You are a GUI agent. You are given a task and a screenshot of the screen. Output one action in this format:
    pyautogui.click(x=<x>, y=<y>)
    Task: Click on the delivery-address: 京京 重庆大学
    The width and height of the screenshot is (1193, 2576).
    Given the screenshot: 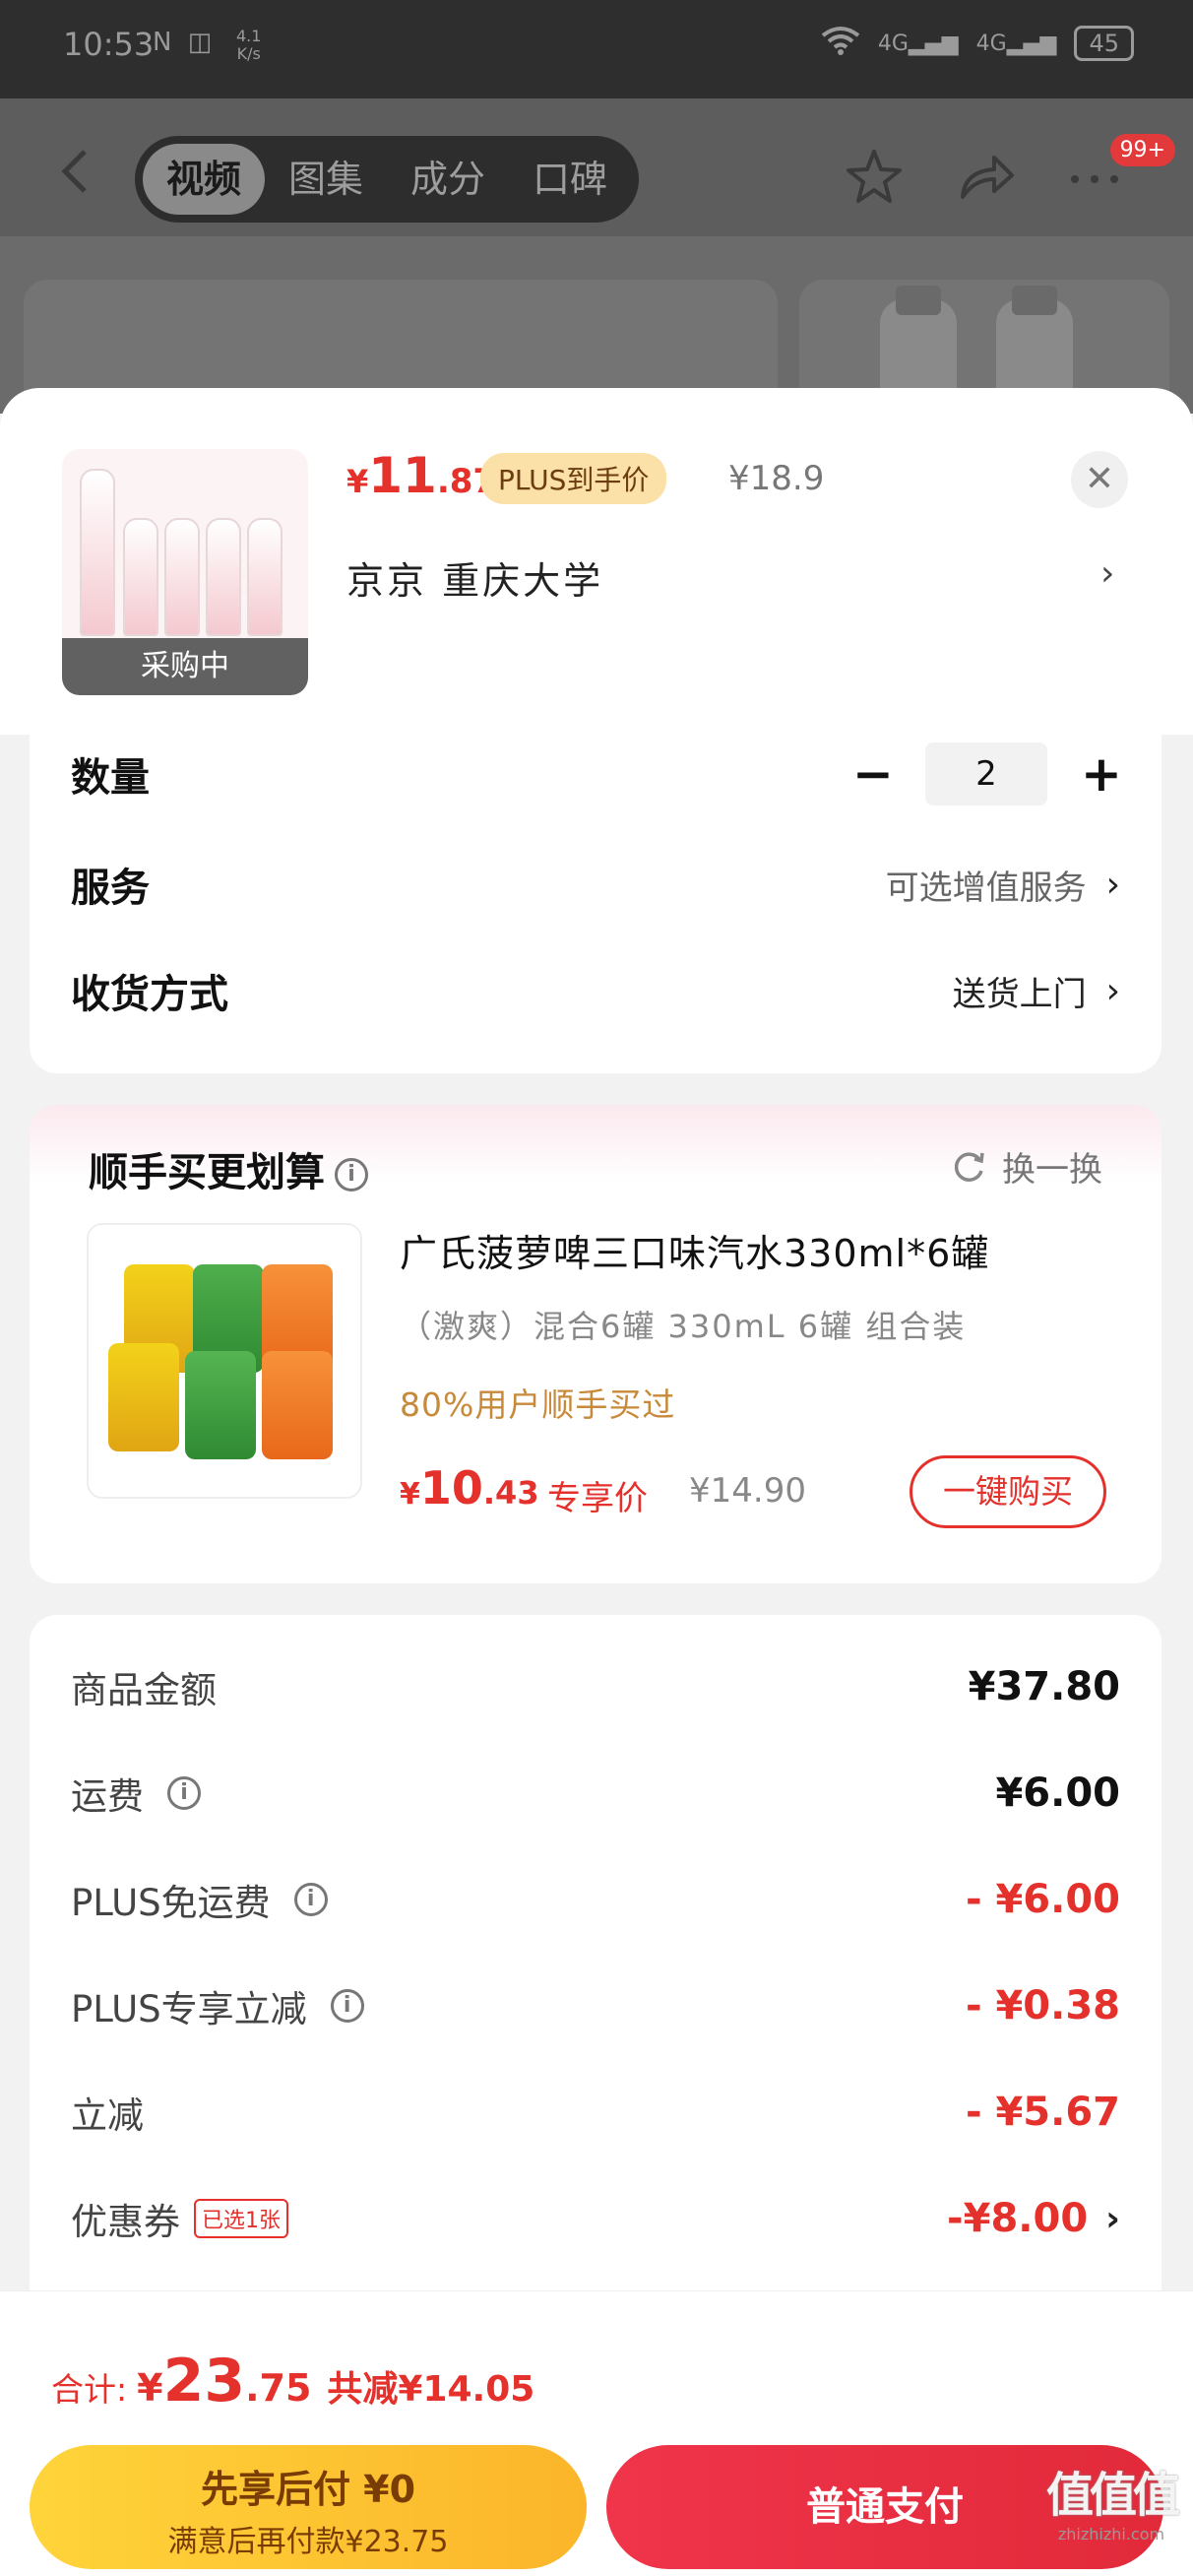 What is the action you would take?
    pyautogui.click(x=474, y=577)
    